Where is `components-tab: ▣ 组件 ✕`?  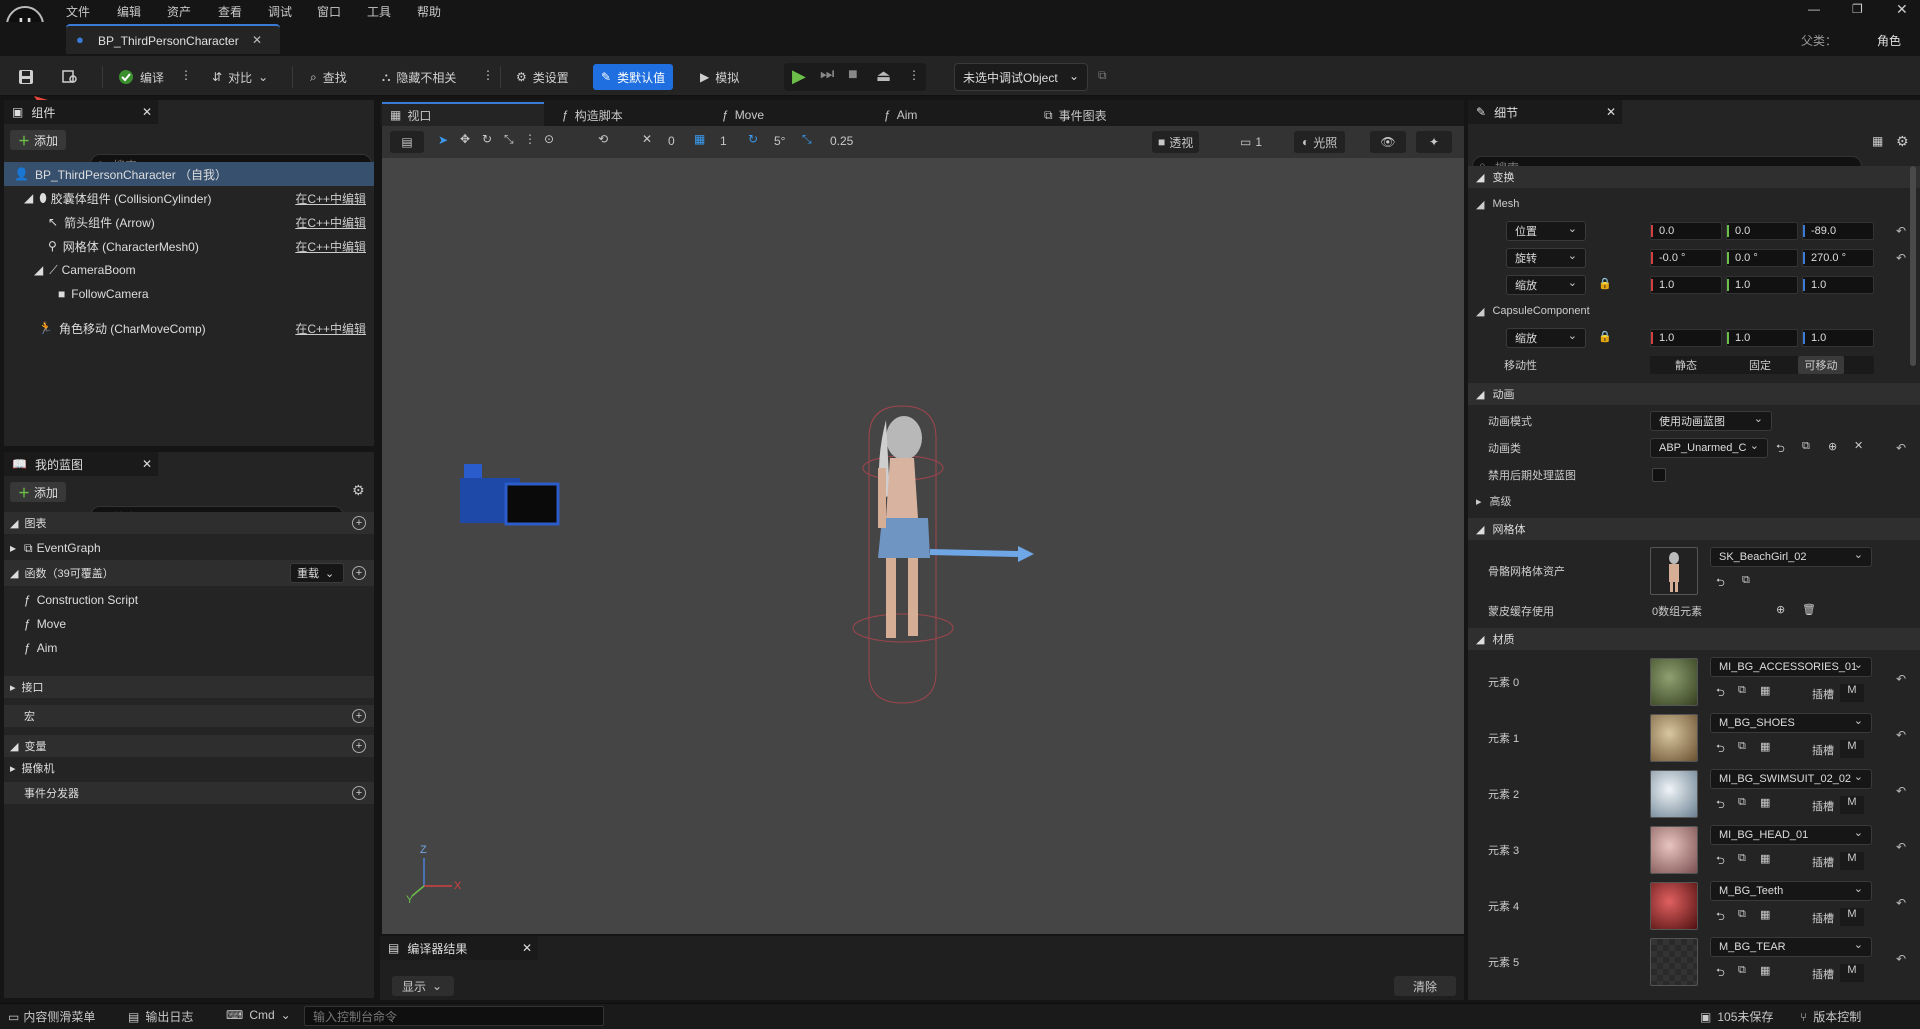
components-tab: ▣ 组件 ✕ is located at coordinates (81, 112).